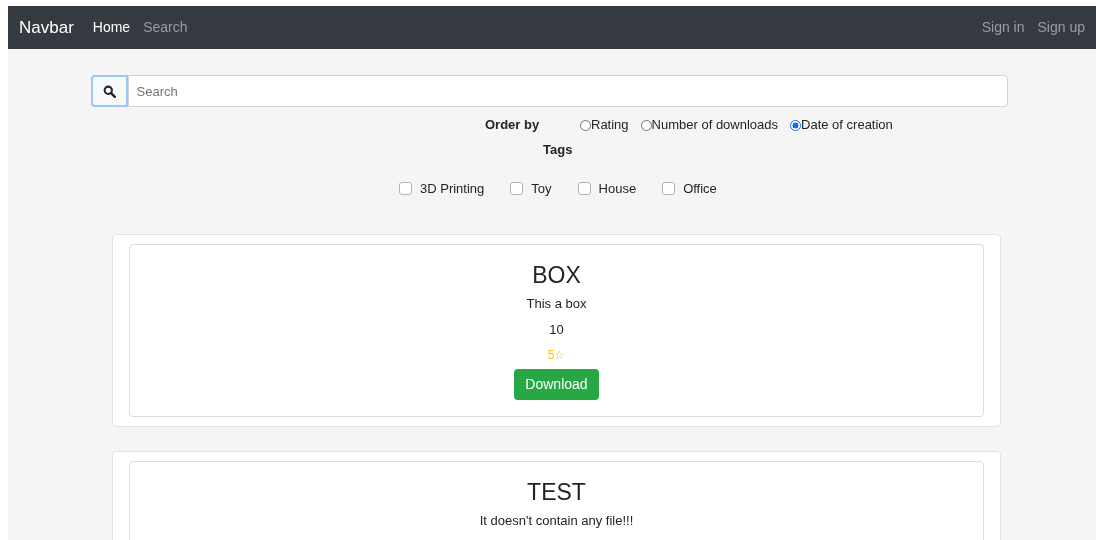 Image resolution: width=1096 pixels, height=540 pixels. Describe the element at coordinates (556, 275) in the screenshot. I see `item-title: BOX` at that location.